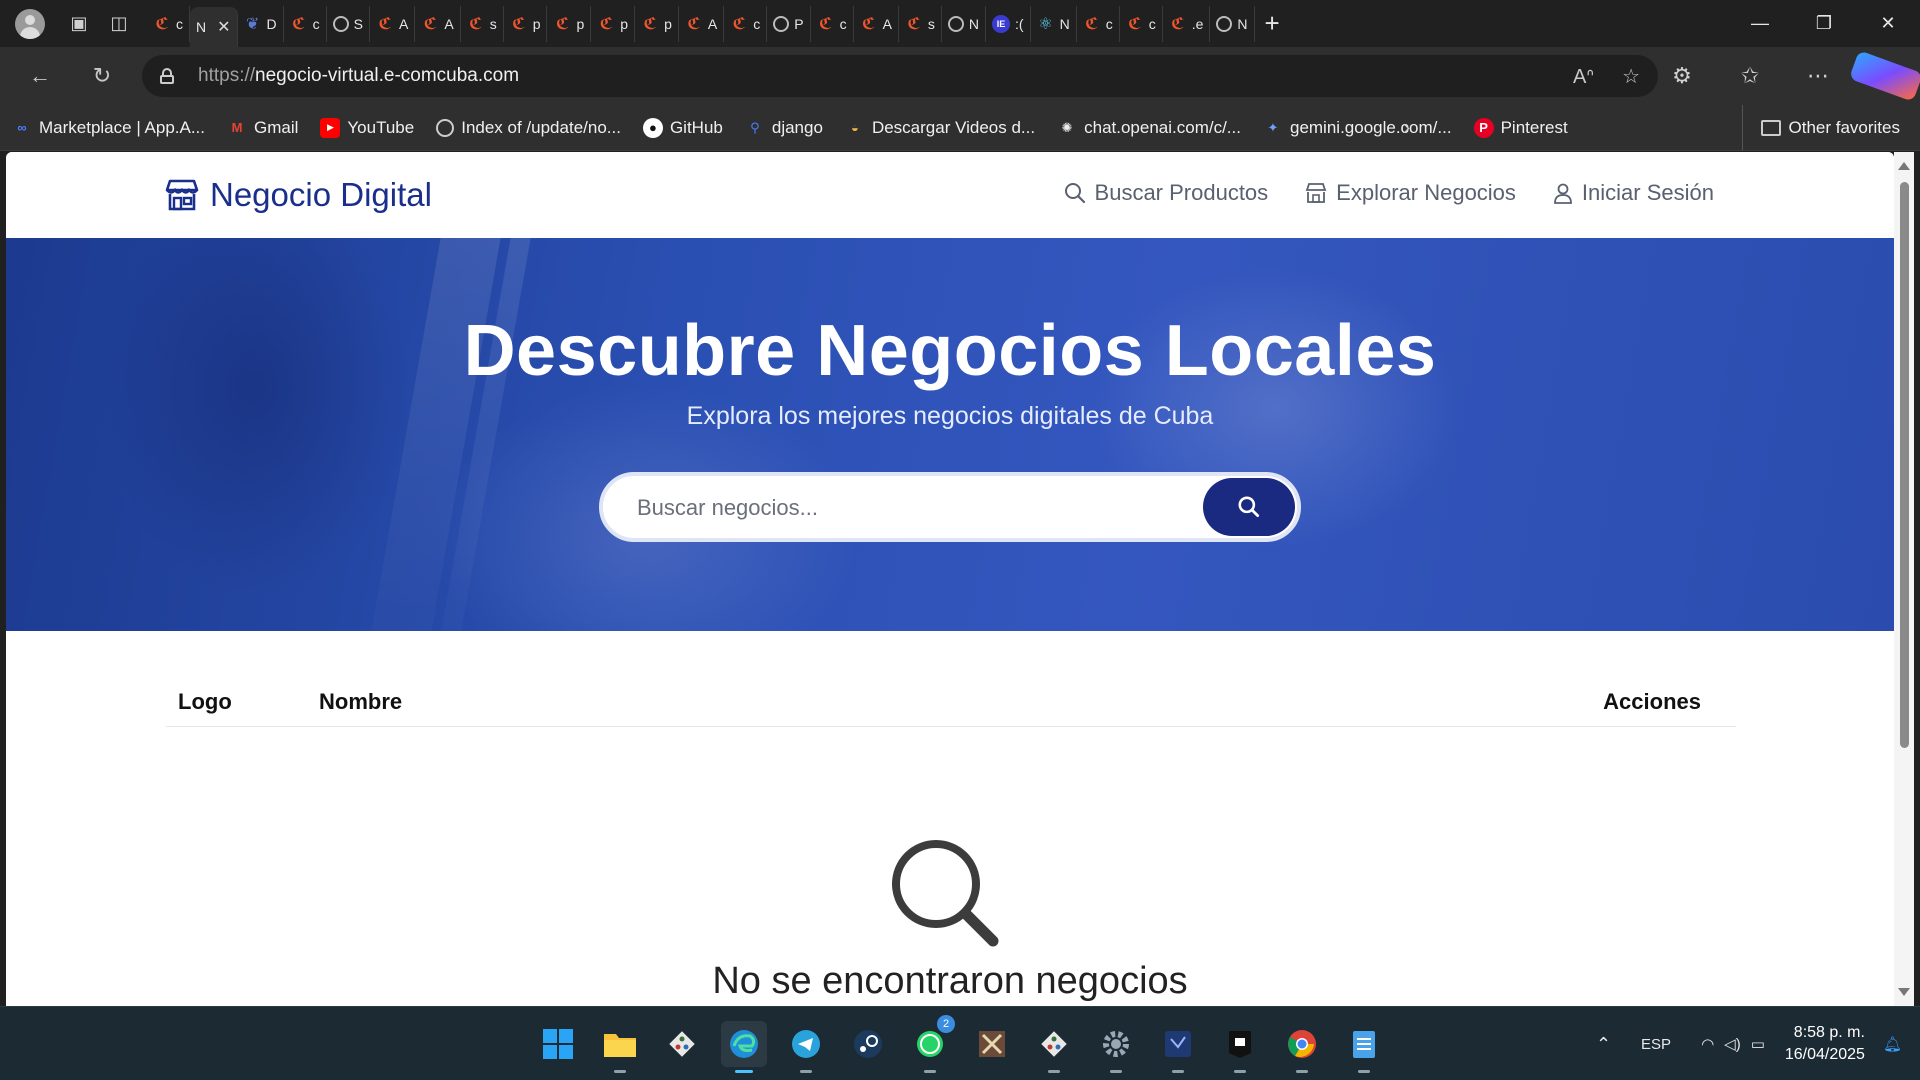 The width and height of the screenshot is (1920, 1080). I want to click on nav-explorar-negocios: Explorar Negocios, so click(1410, 193).